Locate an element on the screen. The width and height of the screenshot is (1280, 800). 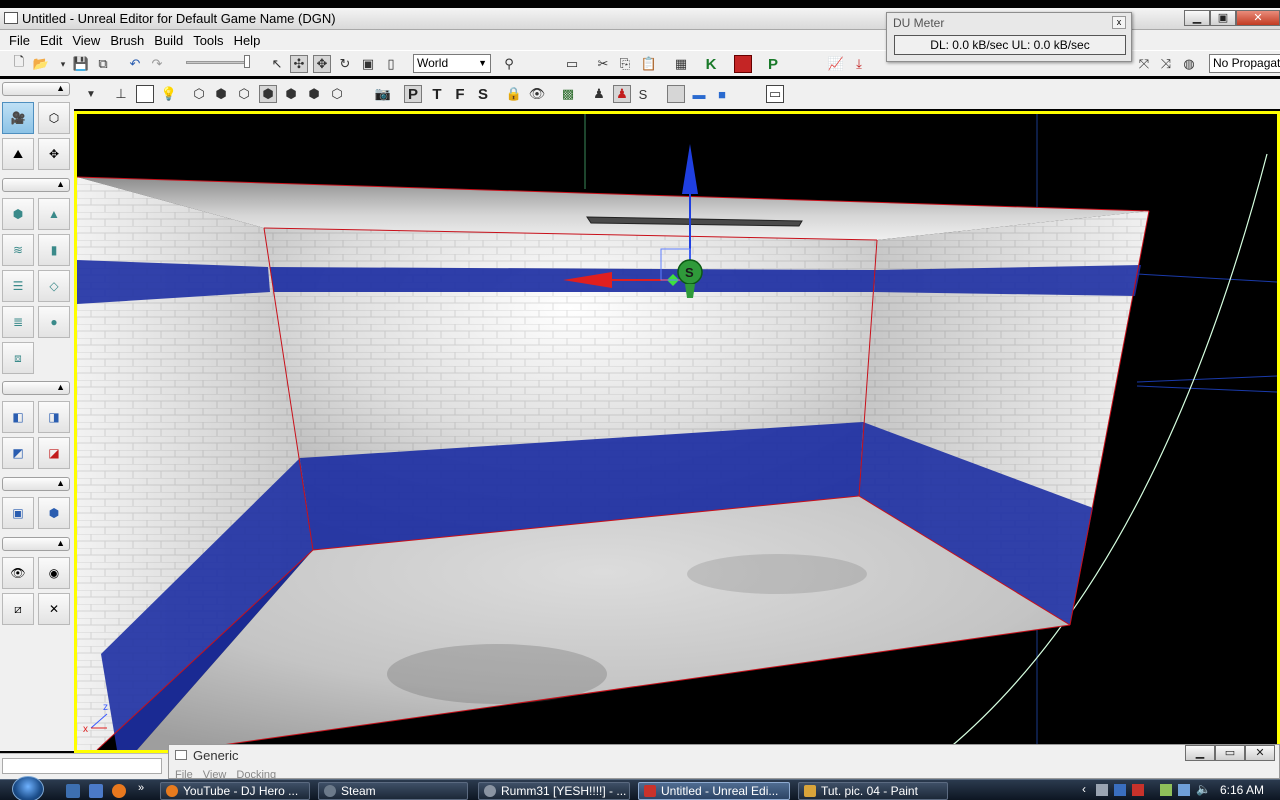
cut-icon: ✂ is located at coordinates (603, 64).